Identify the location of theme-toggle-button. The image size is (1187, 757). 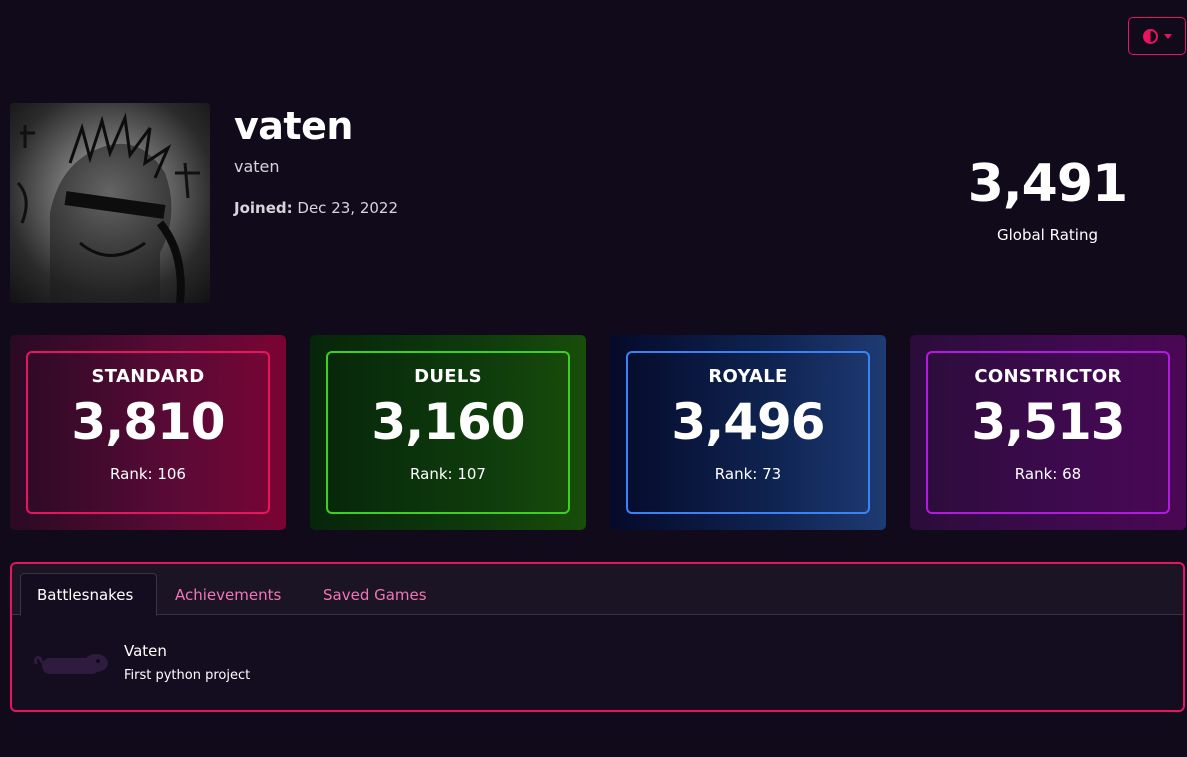
(1157, 36).